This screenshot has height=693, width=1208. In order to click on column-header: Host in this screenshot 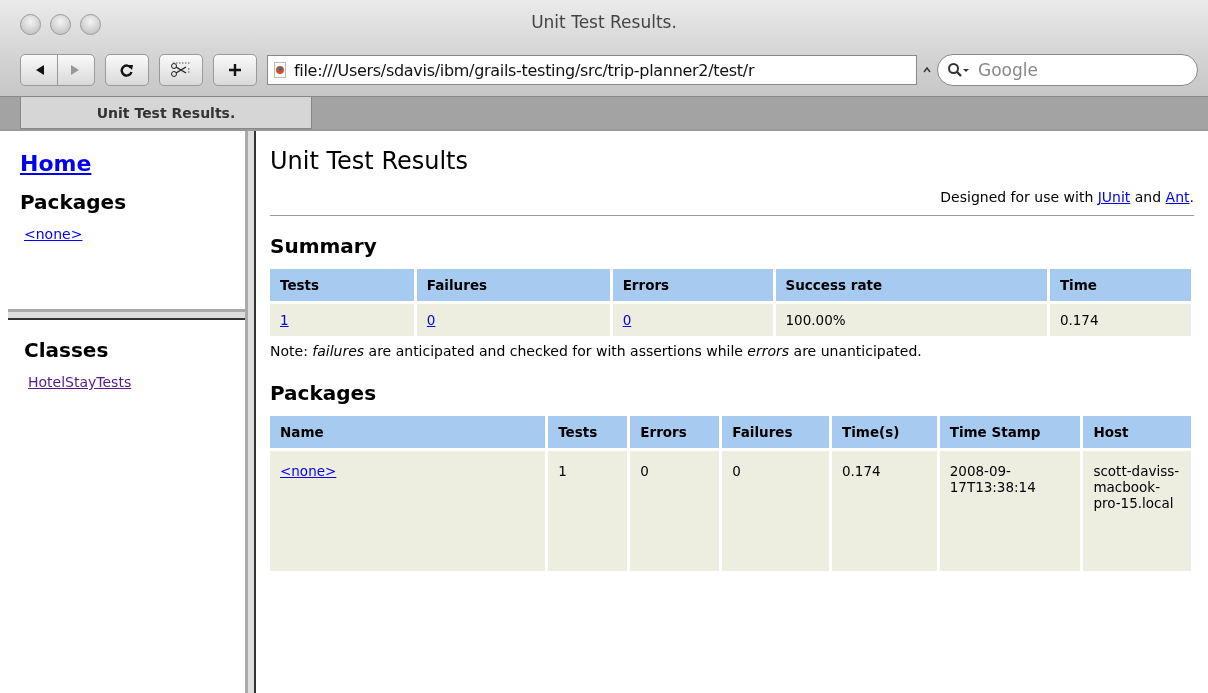, I will do `click(1137, 432)`.